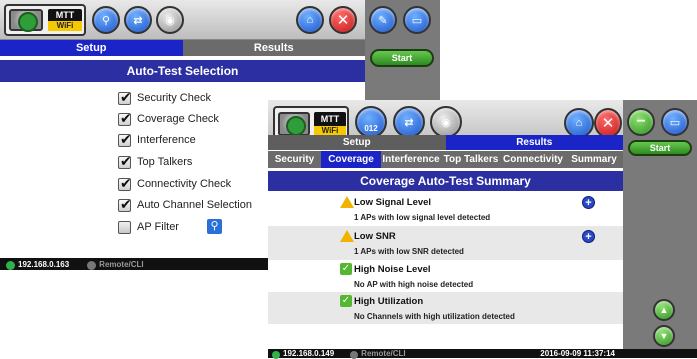 The height and width of the screenshot is (359, 697). I want to click on wifi-signal-icon: ◉, so click(446, 122).